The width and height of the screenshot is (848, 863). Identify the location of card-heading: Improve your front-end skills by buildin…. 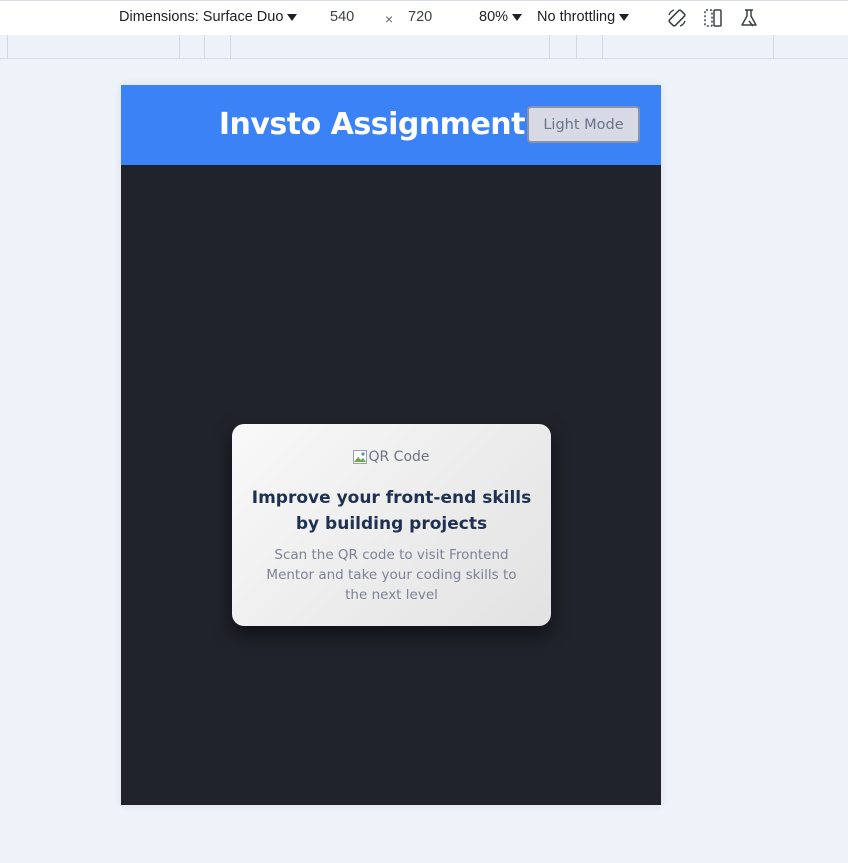
(391, 511).